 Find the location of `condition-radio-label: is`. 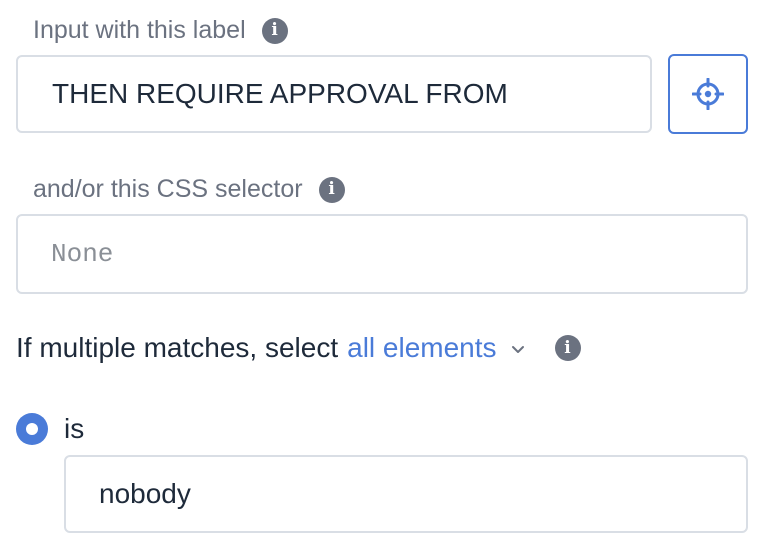

condition-radio-label: is is located at coordinates (74, 428).